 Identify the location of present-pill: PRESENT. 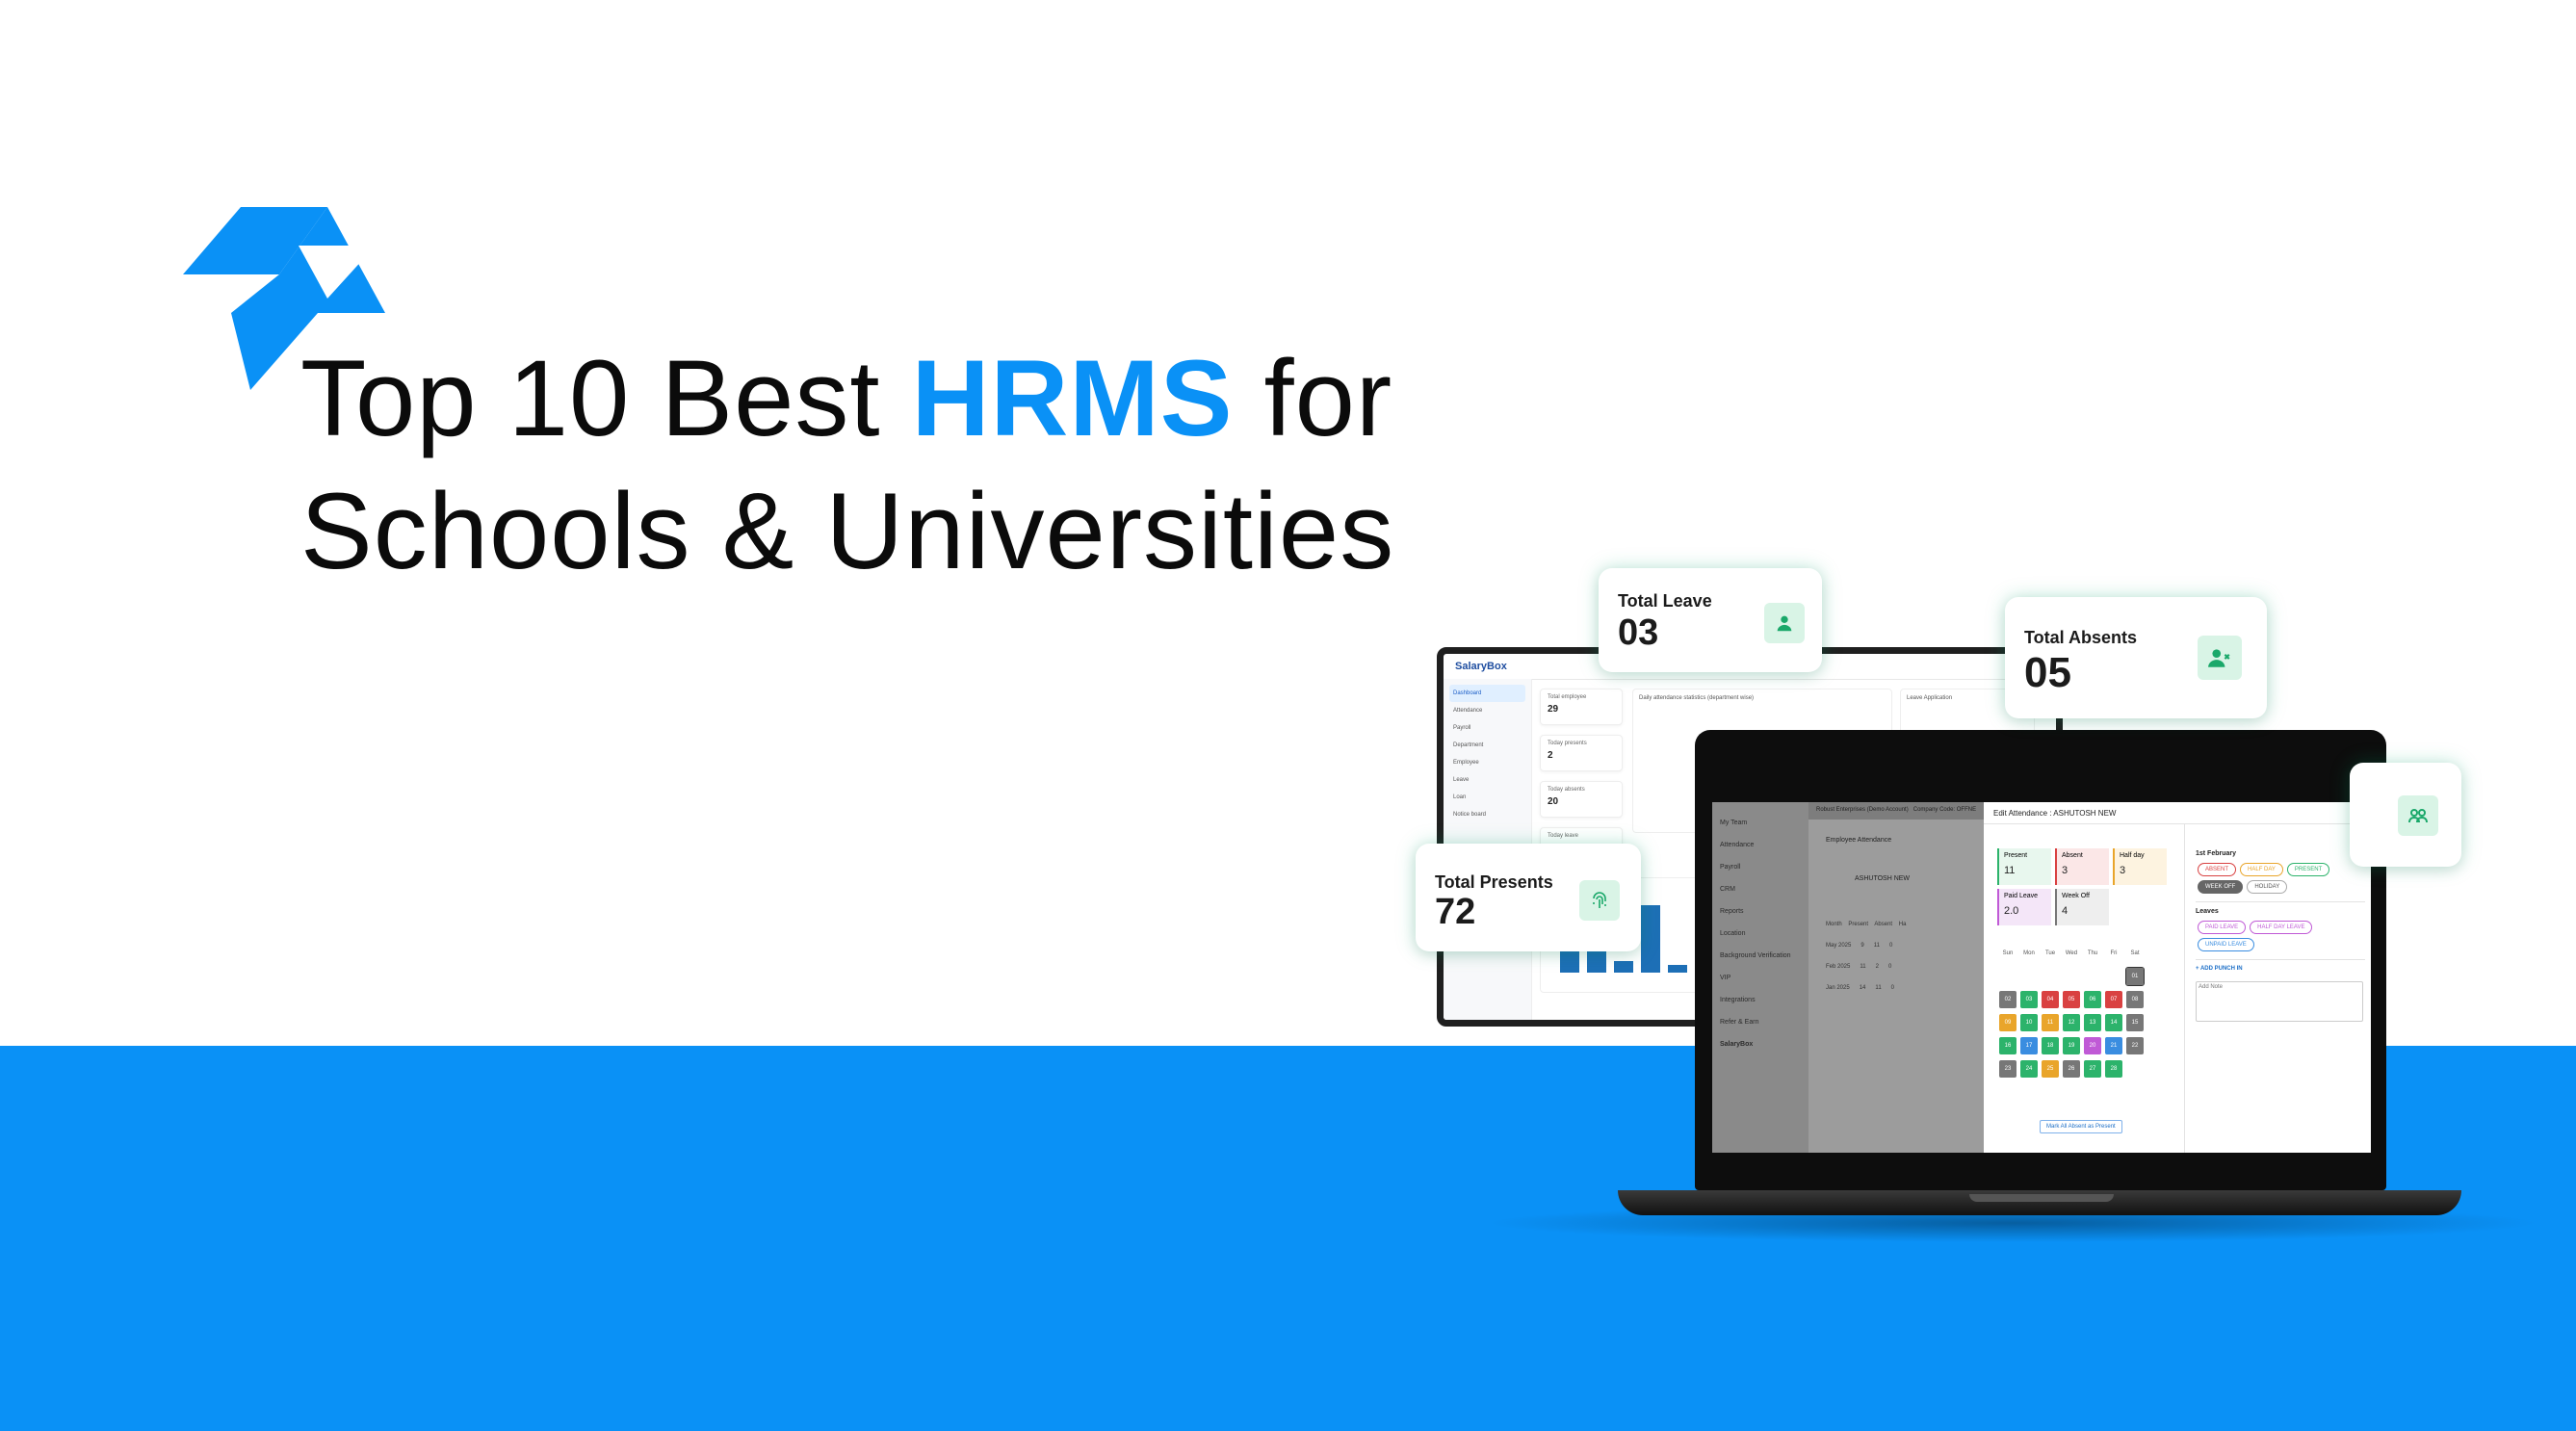
(2308, 869).